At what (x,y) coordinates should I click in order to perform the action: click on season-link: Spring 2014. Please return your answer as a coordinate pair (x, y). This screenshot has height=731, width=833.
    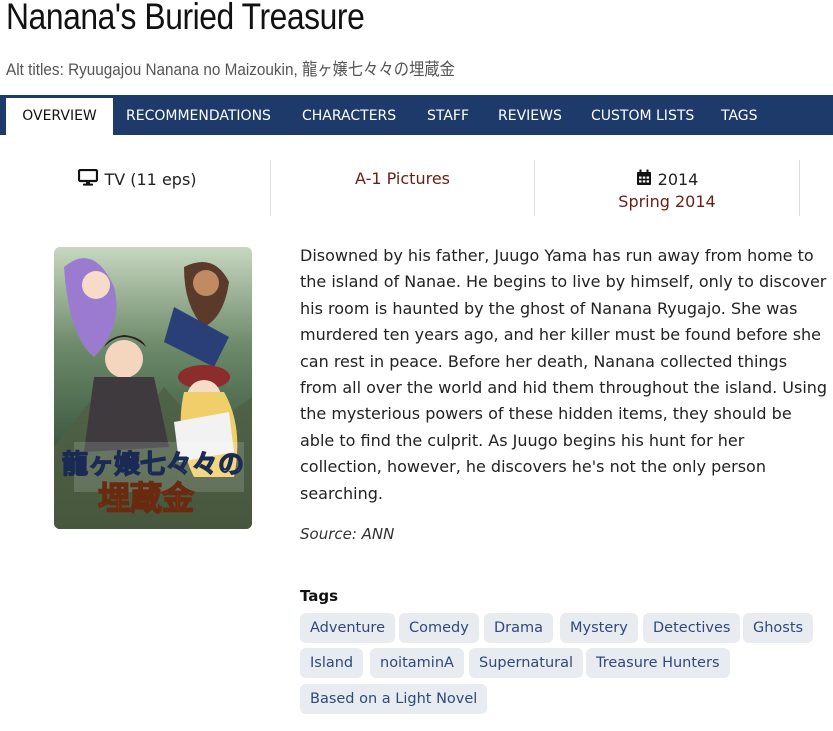
    Looking at the image, I should click on (666, 201).